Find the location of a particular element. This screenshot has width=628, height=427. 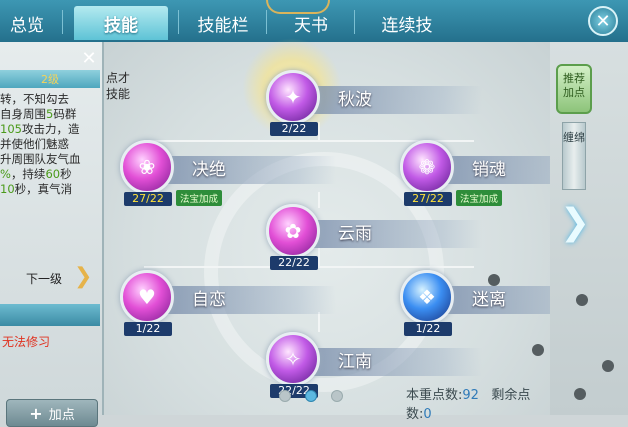

pin-icon: ✕ is located at coordinates (89, 59).